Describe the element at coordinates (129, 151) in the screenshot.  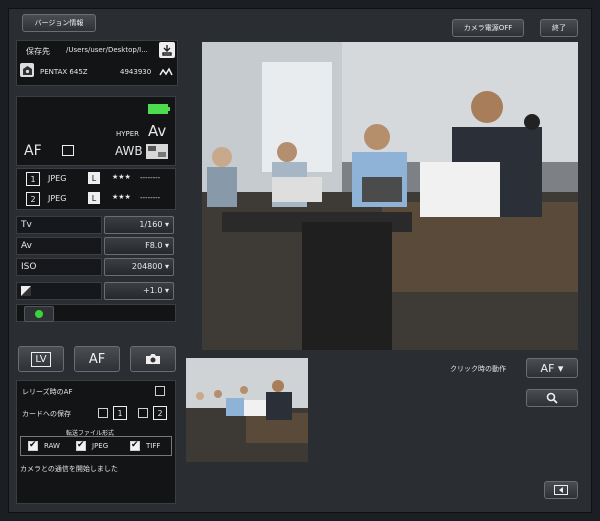
I see `white-balance: AWB` at that location.